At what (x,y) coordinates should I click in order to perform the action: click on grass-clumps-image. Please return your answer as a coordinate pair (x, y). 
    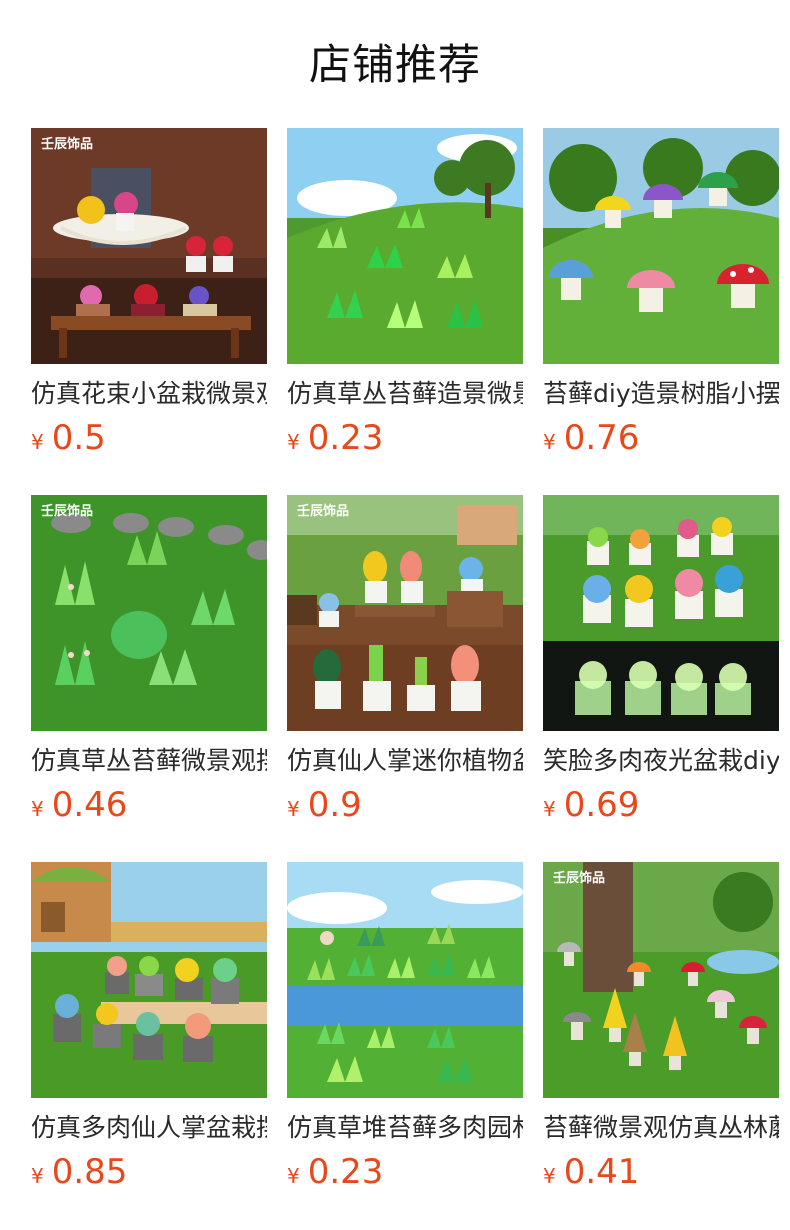
    Looking at the image, I should click on (405, 246).